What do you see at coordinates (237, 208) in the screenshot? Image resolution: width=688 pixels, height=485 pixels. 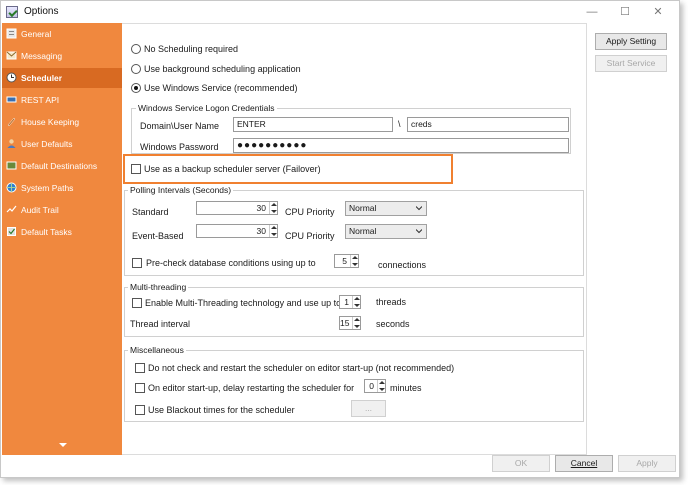 I see `standard-interval-stepper: 30` at bounding box center [237, 208].